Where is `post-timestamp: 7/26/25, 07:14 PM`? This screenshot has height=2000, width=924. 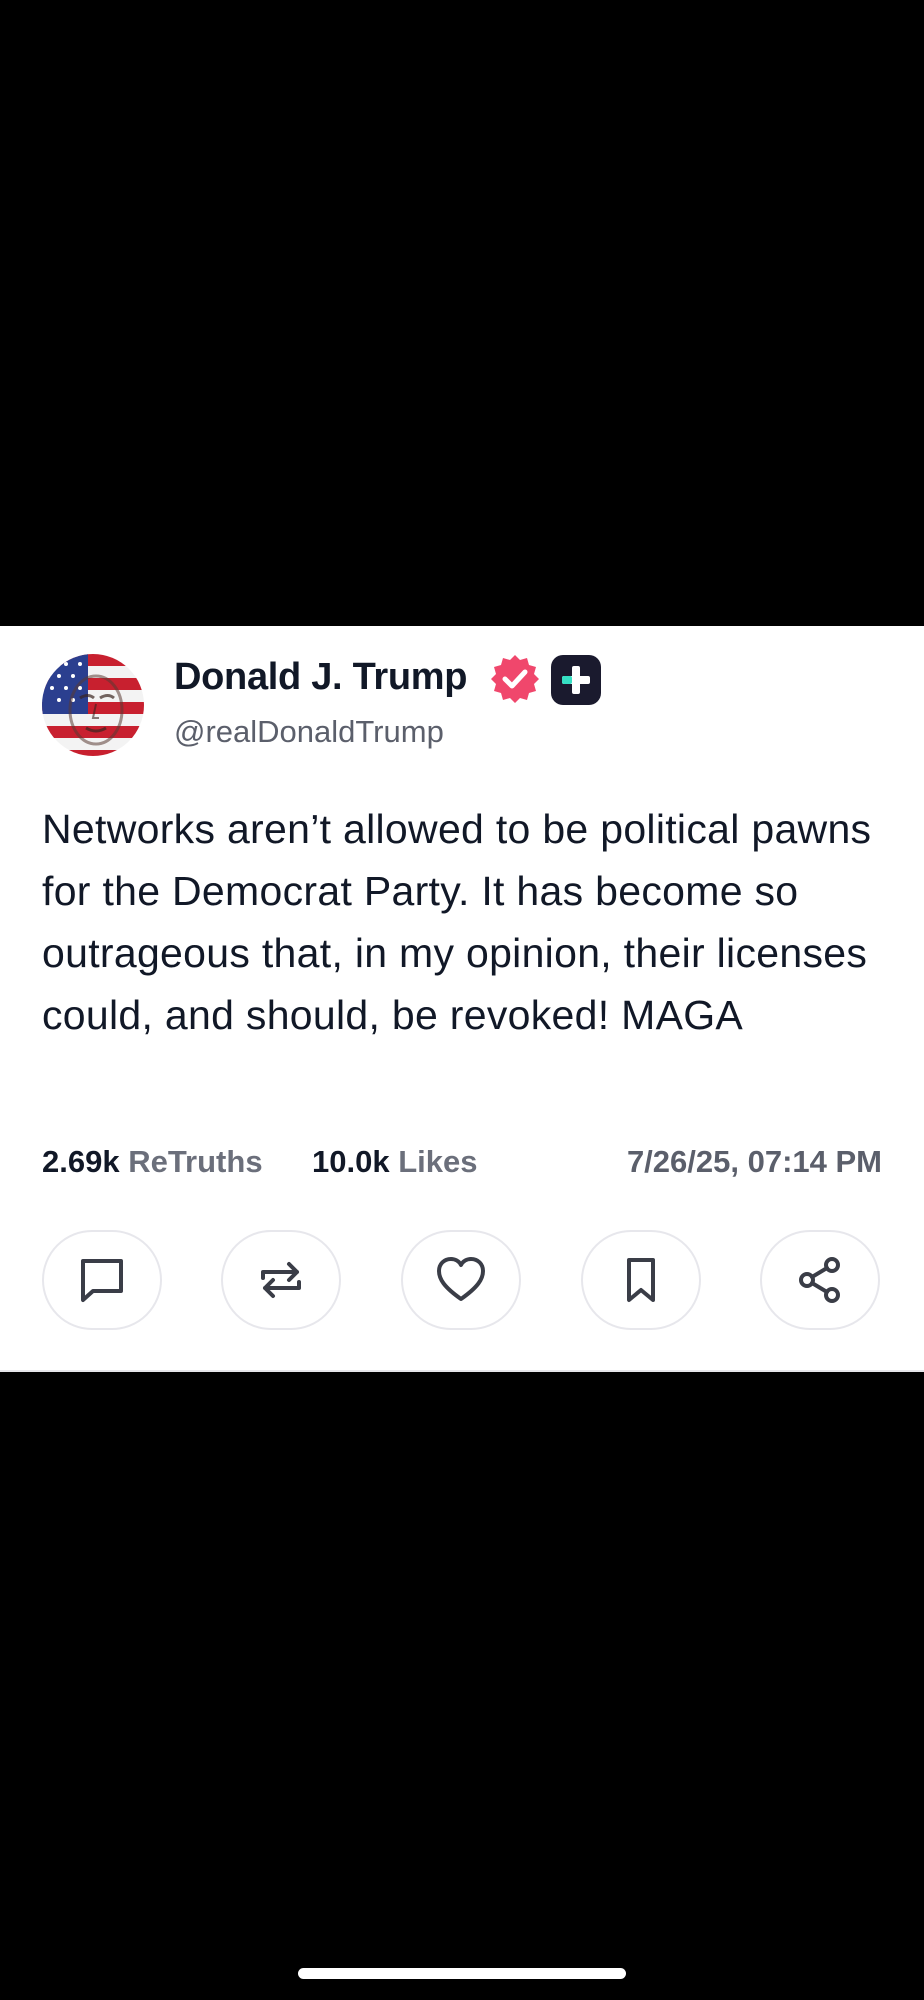
post-timestamp: 7/26/25, 07:14 PM is located at coordinates (754, 1161).